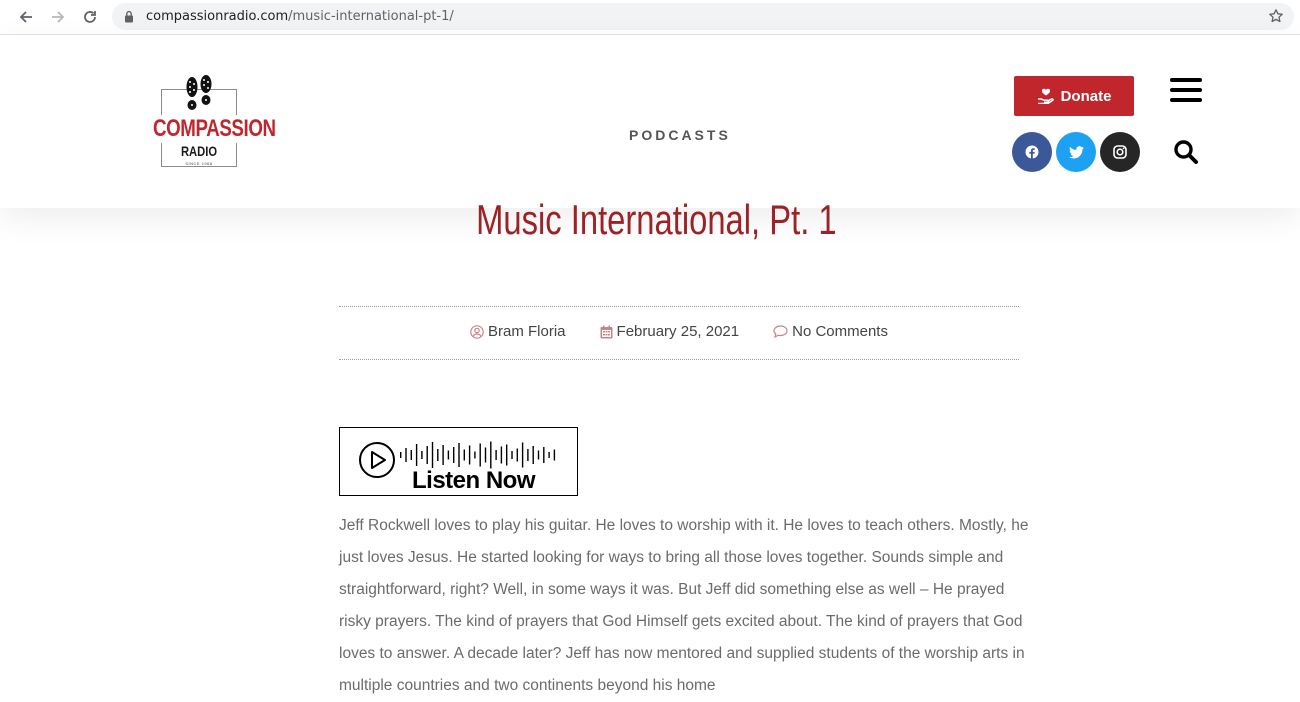 The width and height of the screenshot is (1300, 702). Describe the element at coordinates (1276, 16) in the screenshot. I see `bookmark-star-icon` at that location.